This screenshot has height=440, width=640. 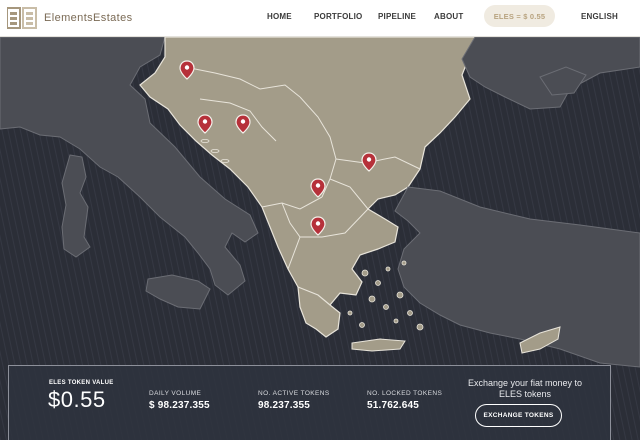 I want to click on nav-portfolio-link: PORTFOLIO, so click(x=338, y=16).